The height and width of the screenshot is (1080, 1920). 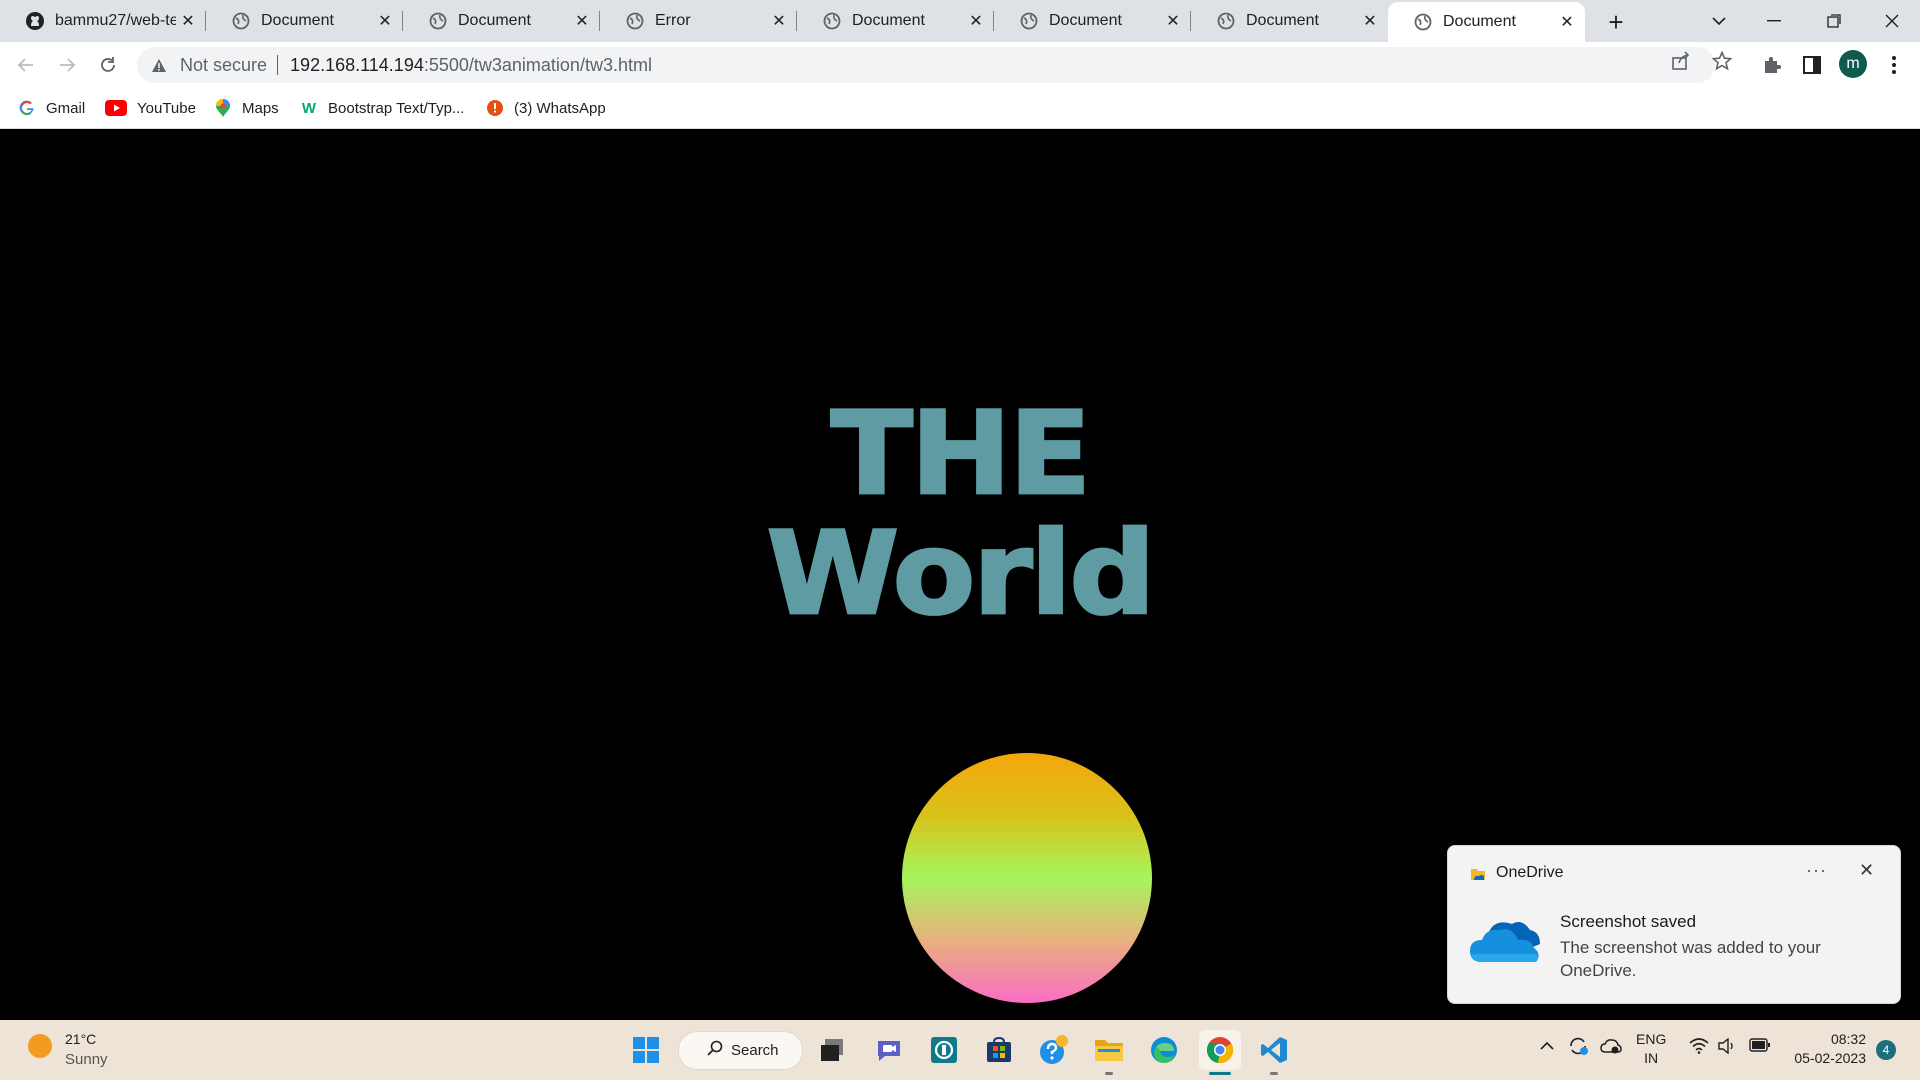 I want to click on google-icon, so click(x=27, y=108).